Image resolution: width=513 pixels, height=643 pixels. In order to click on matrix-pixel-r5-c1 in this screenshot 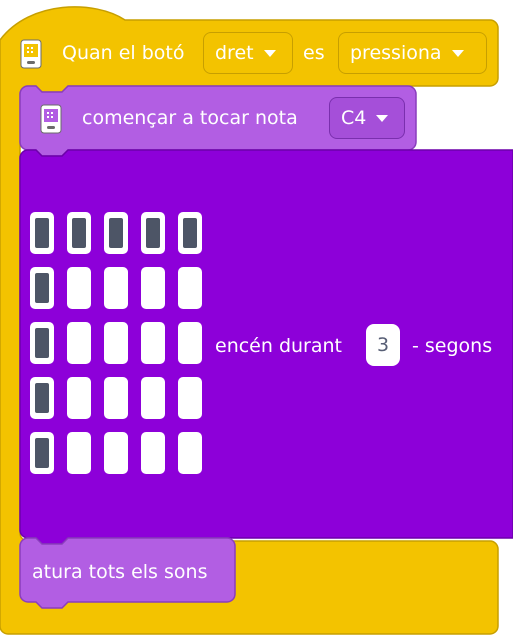, I will do `click(42, 453)`.